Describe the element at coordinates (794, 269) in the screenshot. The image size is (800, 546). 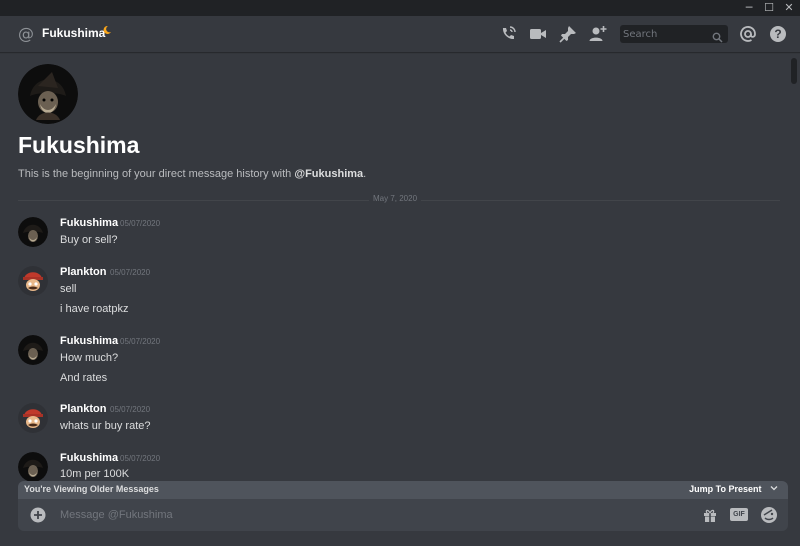
I see `scrollbar` at that location.